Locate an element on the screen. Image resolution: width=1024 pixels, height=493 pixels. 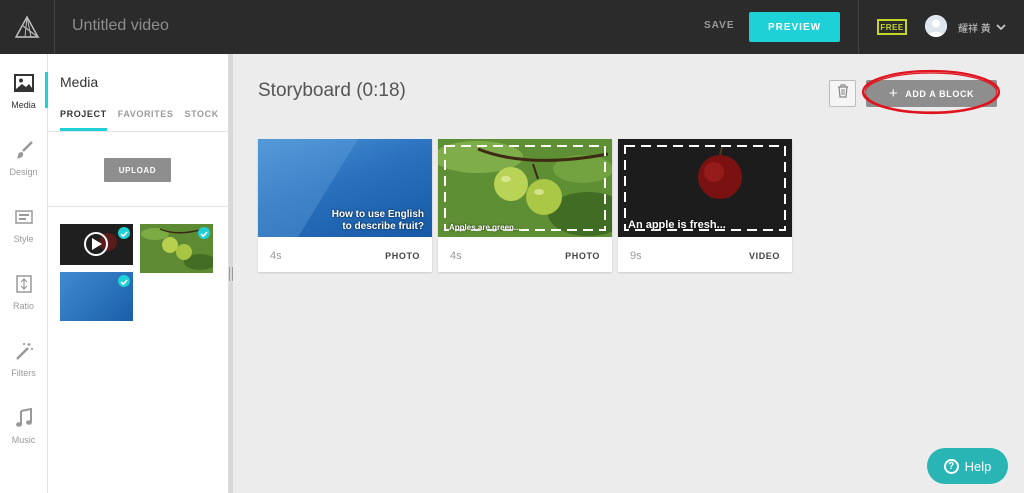
tab-favorites: FAVORITES is located at coordinates (146, 120).